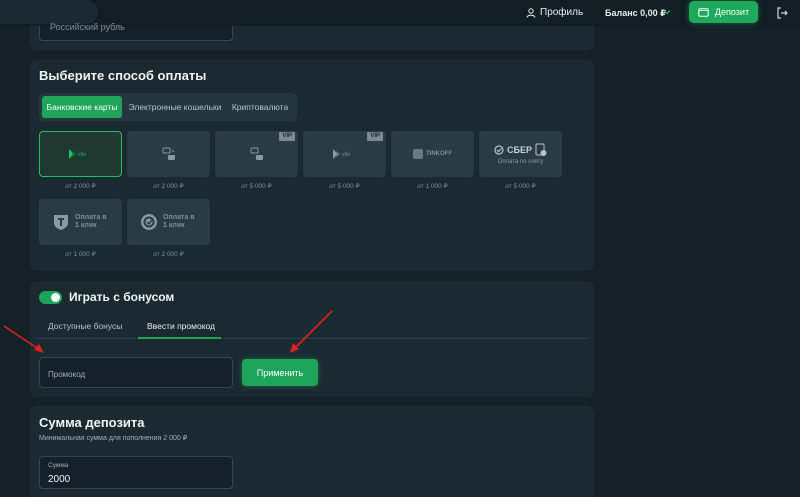  Describe the element at coordinates (703, 12) in the screenshot. I see `wallet-icon` at that location.